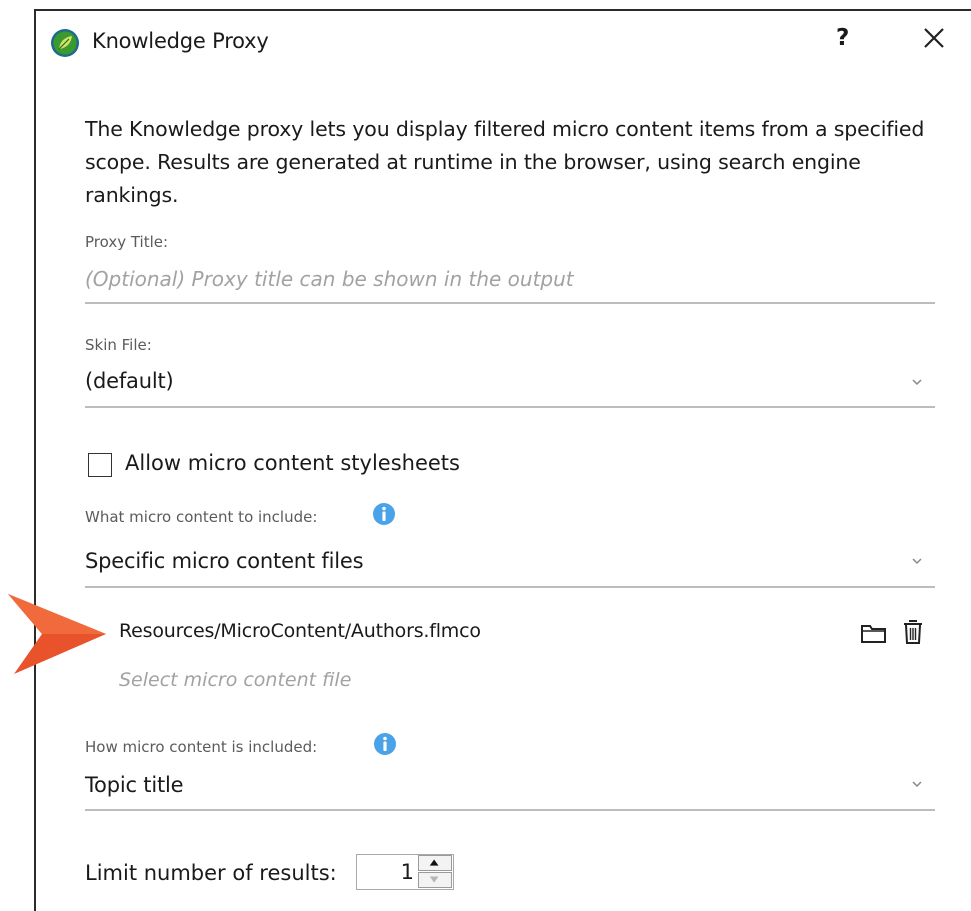  I want to click on spin-up-icon, so click(434, 862).